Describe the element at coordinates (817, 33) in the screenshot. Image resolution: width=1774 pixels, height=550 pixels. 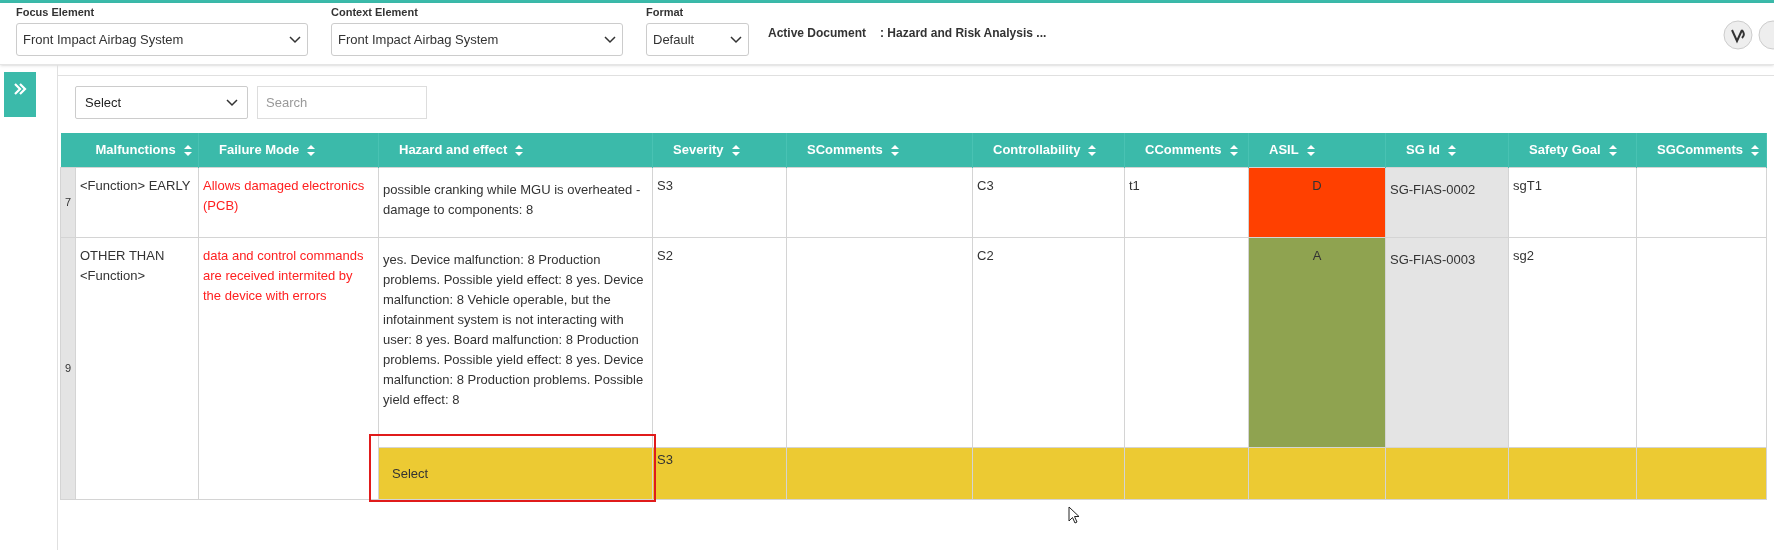
I see `active-document-label: Active Document` at that location.